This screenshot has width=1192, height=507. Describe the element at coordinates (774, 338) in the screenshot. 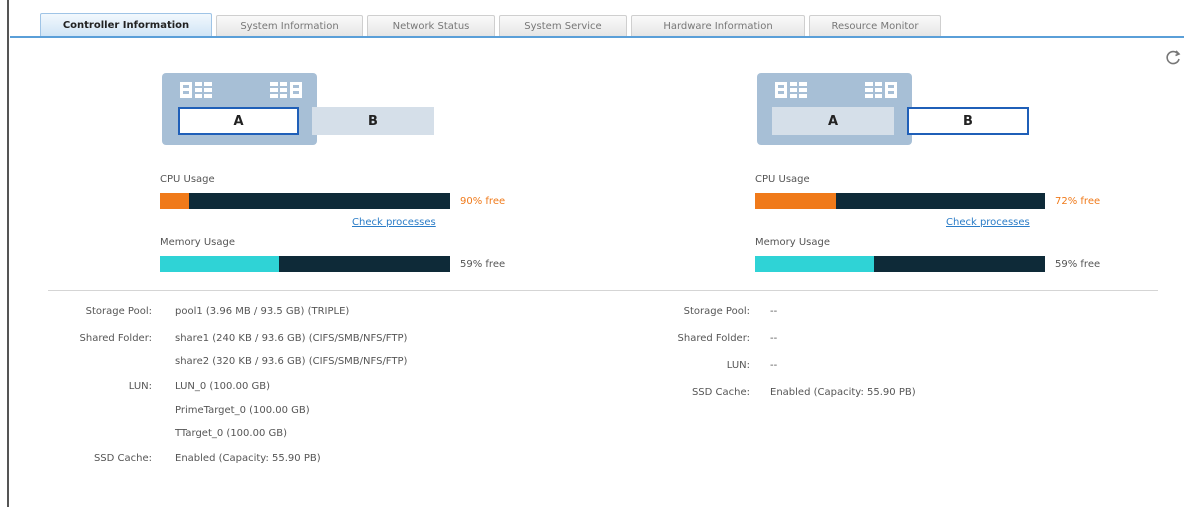

I see `shared-folder-value: --` at that location.